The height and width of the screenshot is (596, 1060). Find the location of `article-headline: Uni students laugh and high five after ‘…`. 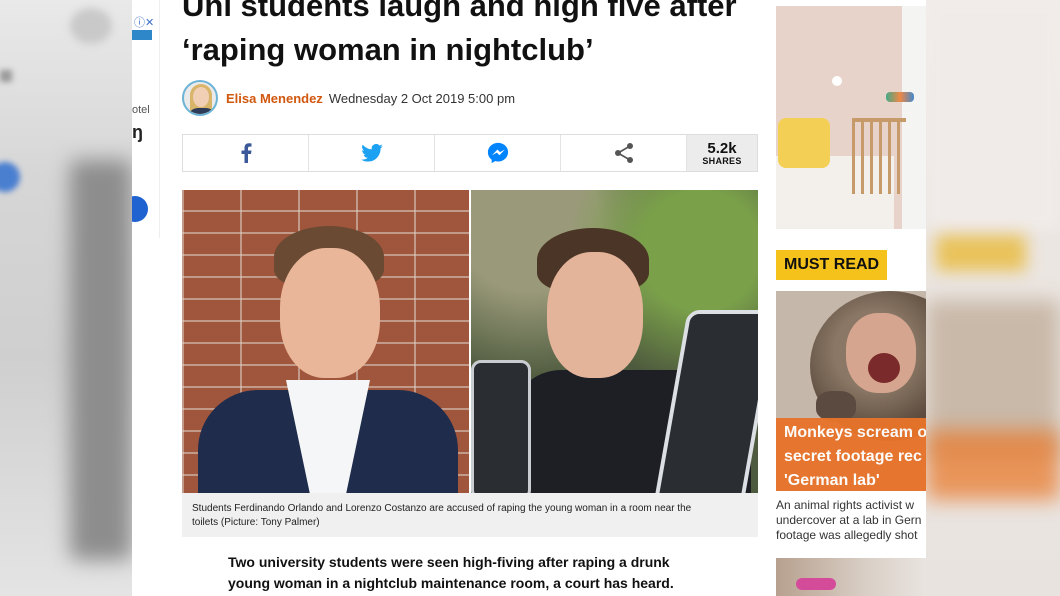

article-headline: Uni students laugh and high five after ‘… is located at coordinates (479, 36).